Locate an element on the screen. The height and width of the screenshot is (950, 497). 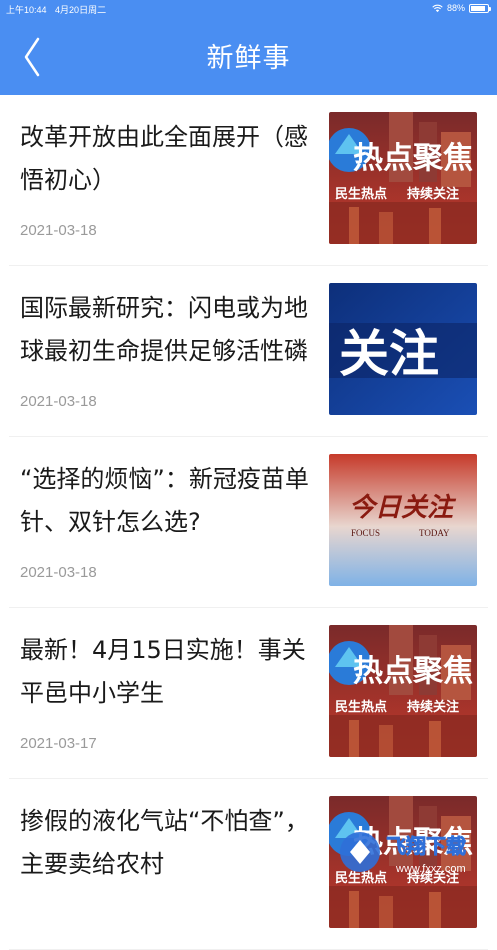
article-title: “选择的烦恼”：新冠疫苗单针、双针怎么选? is located at coordinates (164, 500).